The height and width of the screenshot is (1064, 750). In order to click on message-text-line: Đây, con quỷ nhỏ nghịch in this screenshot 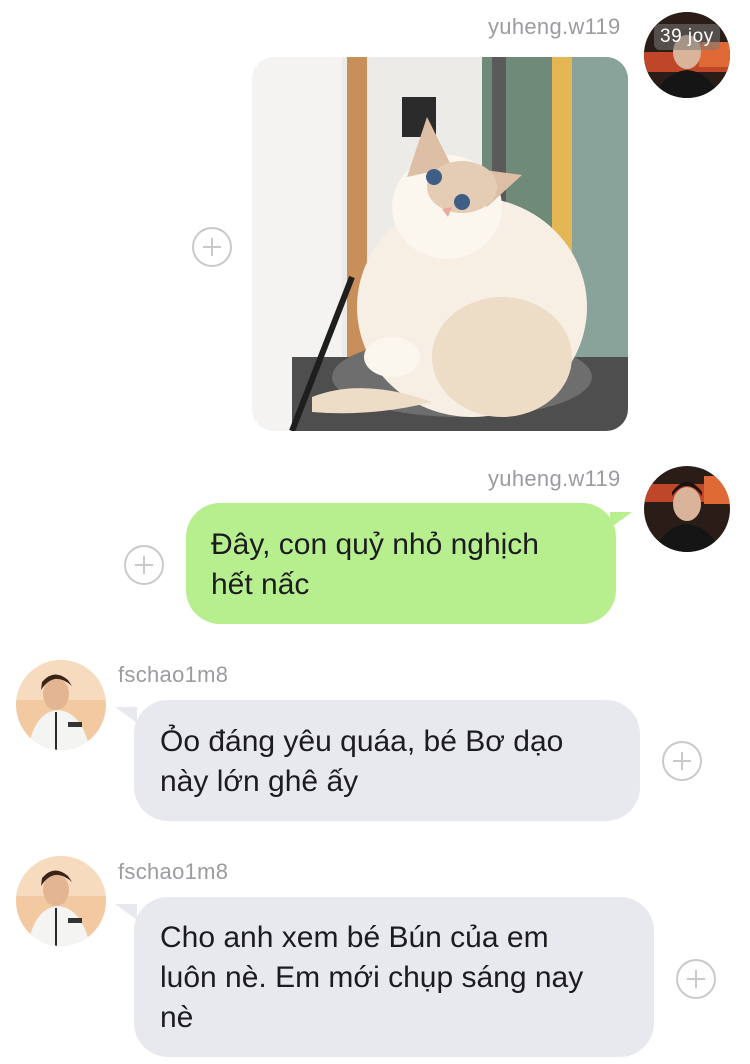, I will do `click(375, 544)`.